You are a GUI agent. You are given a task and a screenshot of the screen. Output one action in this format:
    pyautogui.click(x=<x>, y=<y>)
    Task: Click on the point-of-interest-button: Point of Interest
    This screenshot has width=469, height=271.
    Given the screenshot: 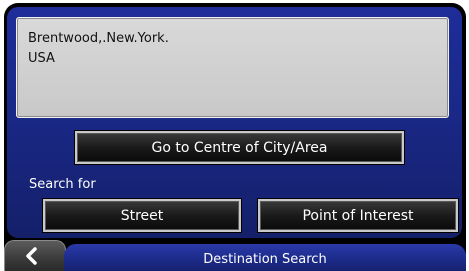 What is the action you would take?
    pyautogui.click(x=358, y=215)
    